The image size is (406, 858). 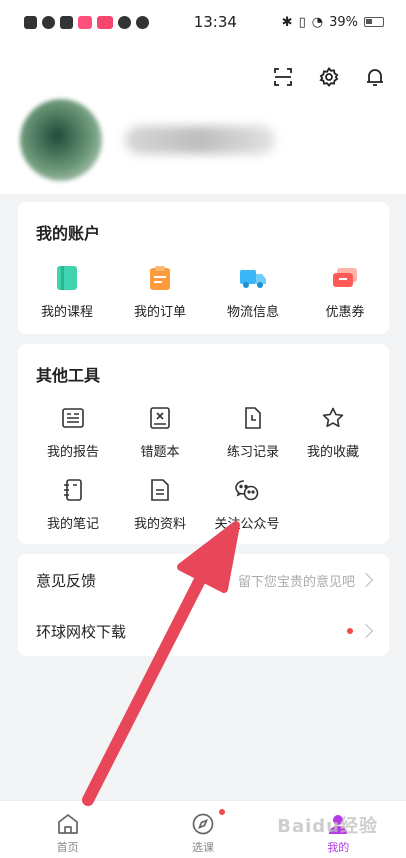 What do you see at coordinates (160, 452) in the screenshot?
I see `wrong-questions-label: 错题本` at bounding box center [160, 452].